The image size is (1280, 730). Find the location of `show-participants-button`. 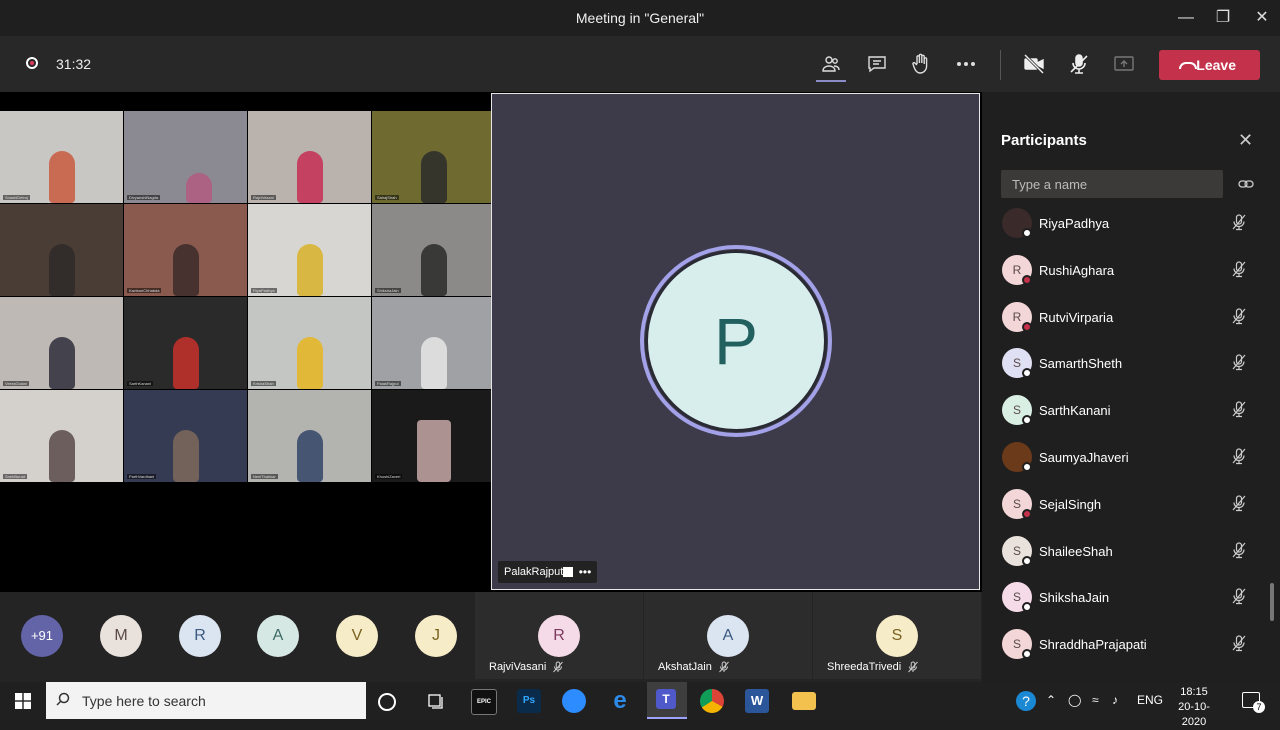

show-participants-button is located at coordinates (831, 64).